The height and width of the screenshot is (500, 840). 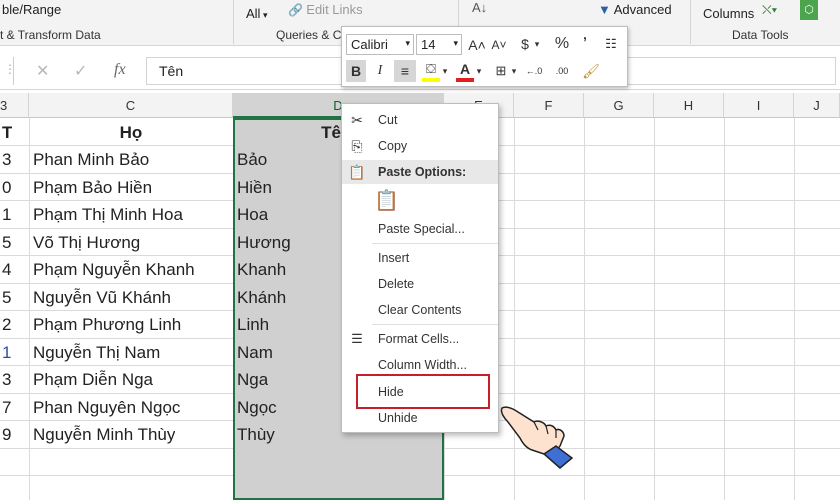 What do you see at coordinates (80, 71) in the screenshot?
I see `enter-icon: ✓` at bounding box center [80, 71].